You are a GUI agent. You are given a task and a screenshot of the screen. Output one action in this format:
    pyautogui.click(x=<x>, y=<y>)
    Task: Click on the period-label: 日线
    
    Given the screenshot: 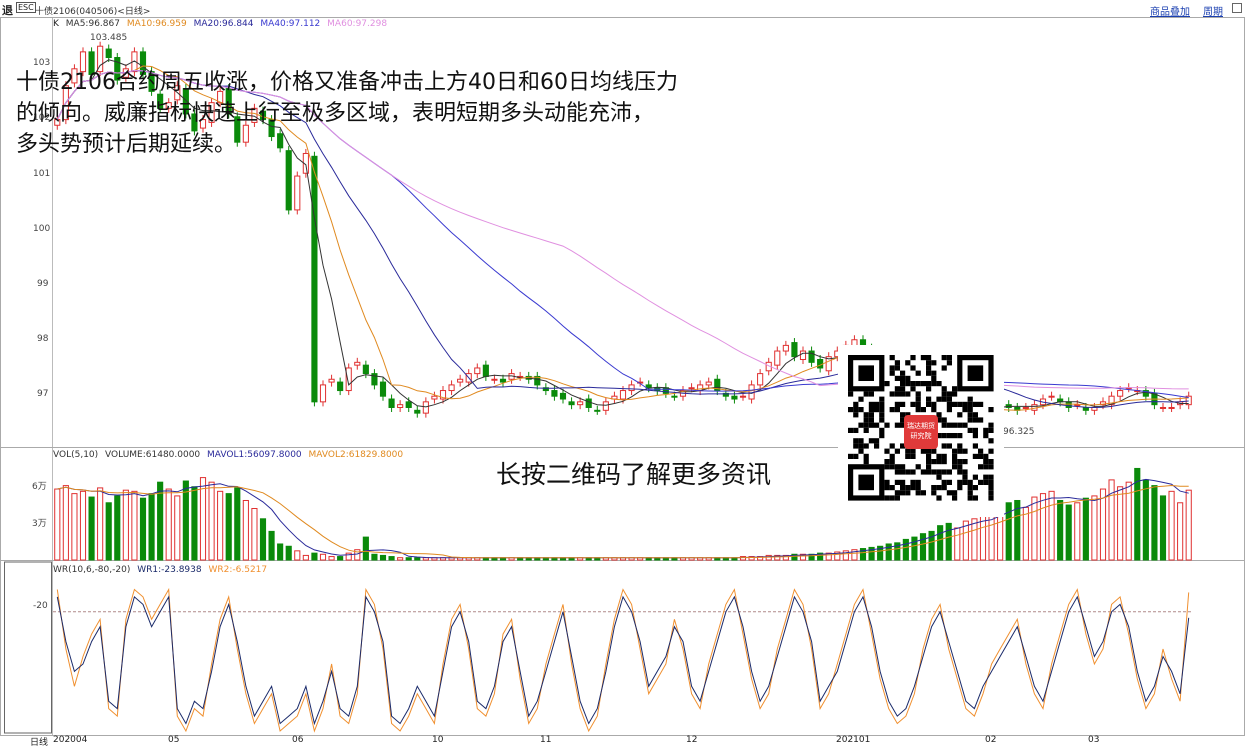 What is the action you would take?
    pyautogui.click(x=39, y=743)
    